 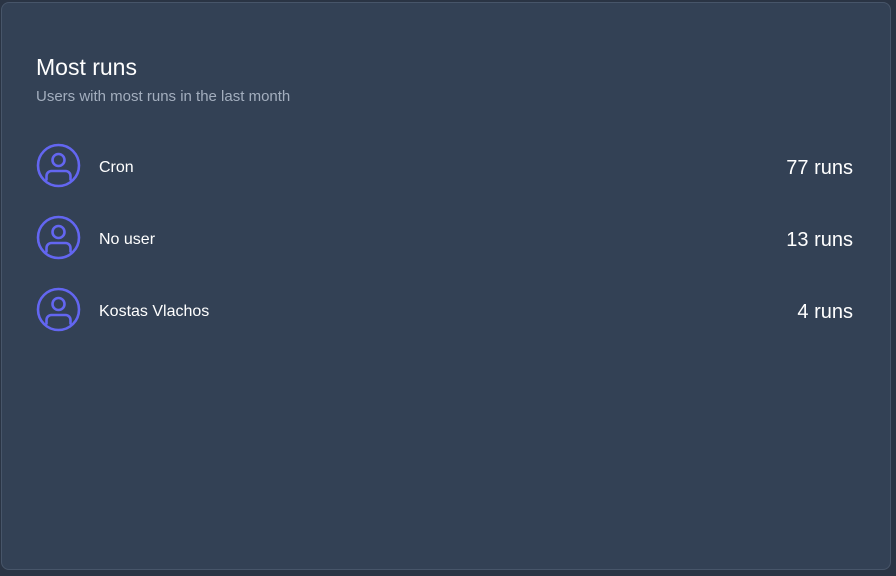 I want to click on user-name: Cron, so click(x=116, y=167).